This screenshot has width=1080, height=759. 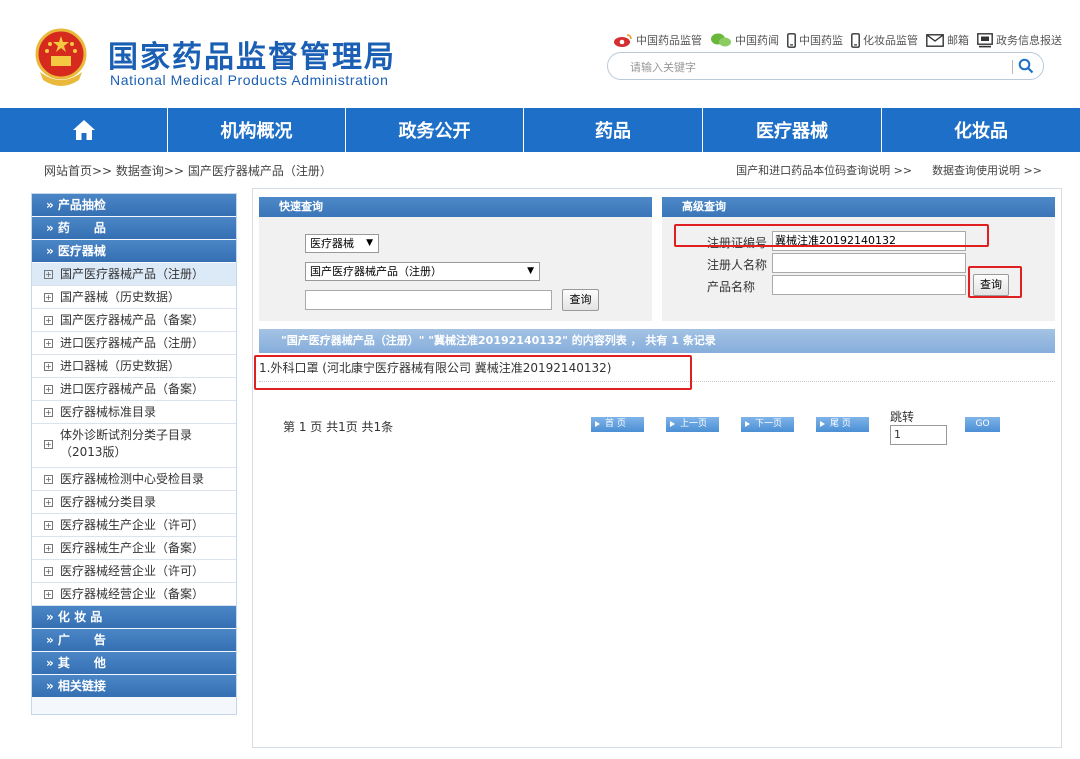 I want to click on database-select: 国产医疗器械产品（注册） ▼, so click(x=422, y=271).